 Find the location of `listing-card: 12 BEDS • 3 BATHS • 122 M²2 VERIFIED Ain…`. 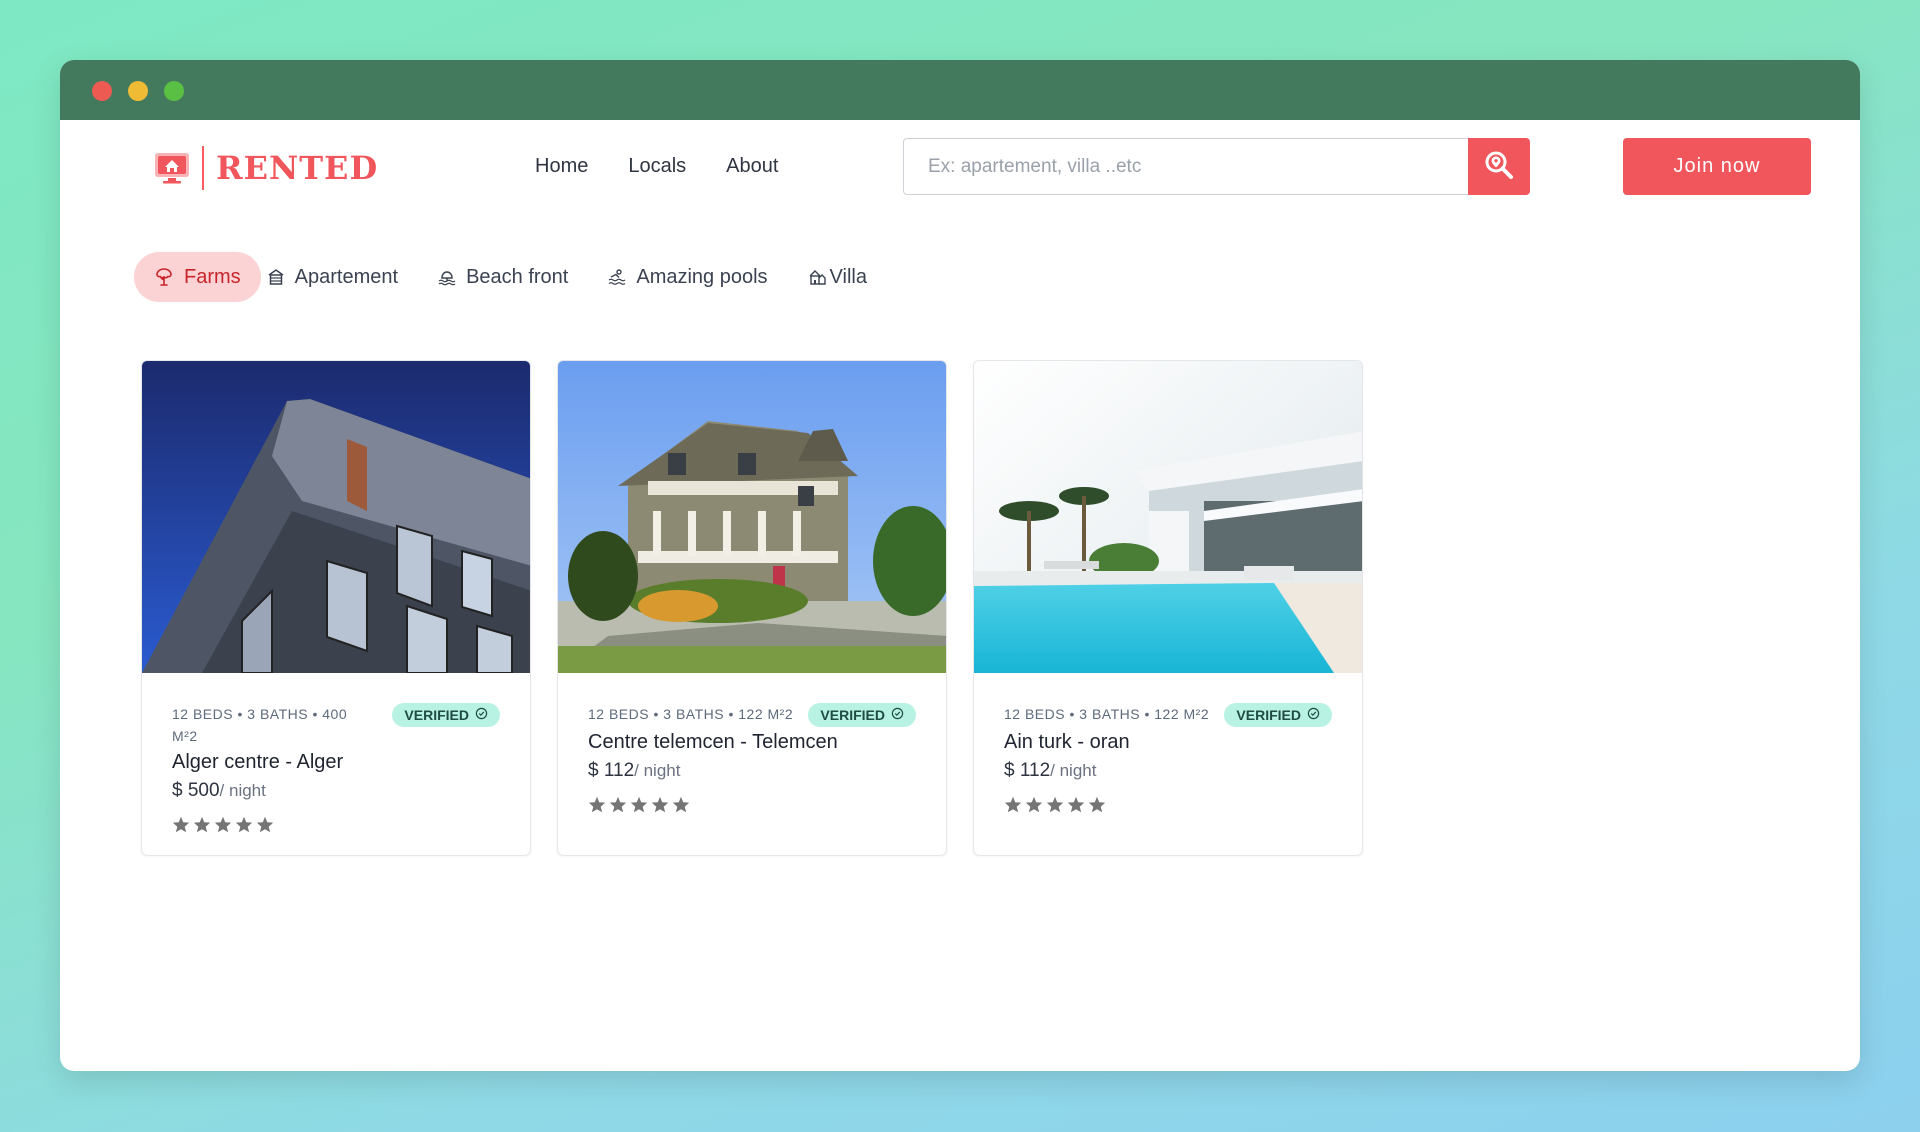

listing-card: 12 BEDS • 3 BATHS • 122 M²2 VERIFIED Ain… is located at coordinates (1168, 608).